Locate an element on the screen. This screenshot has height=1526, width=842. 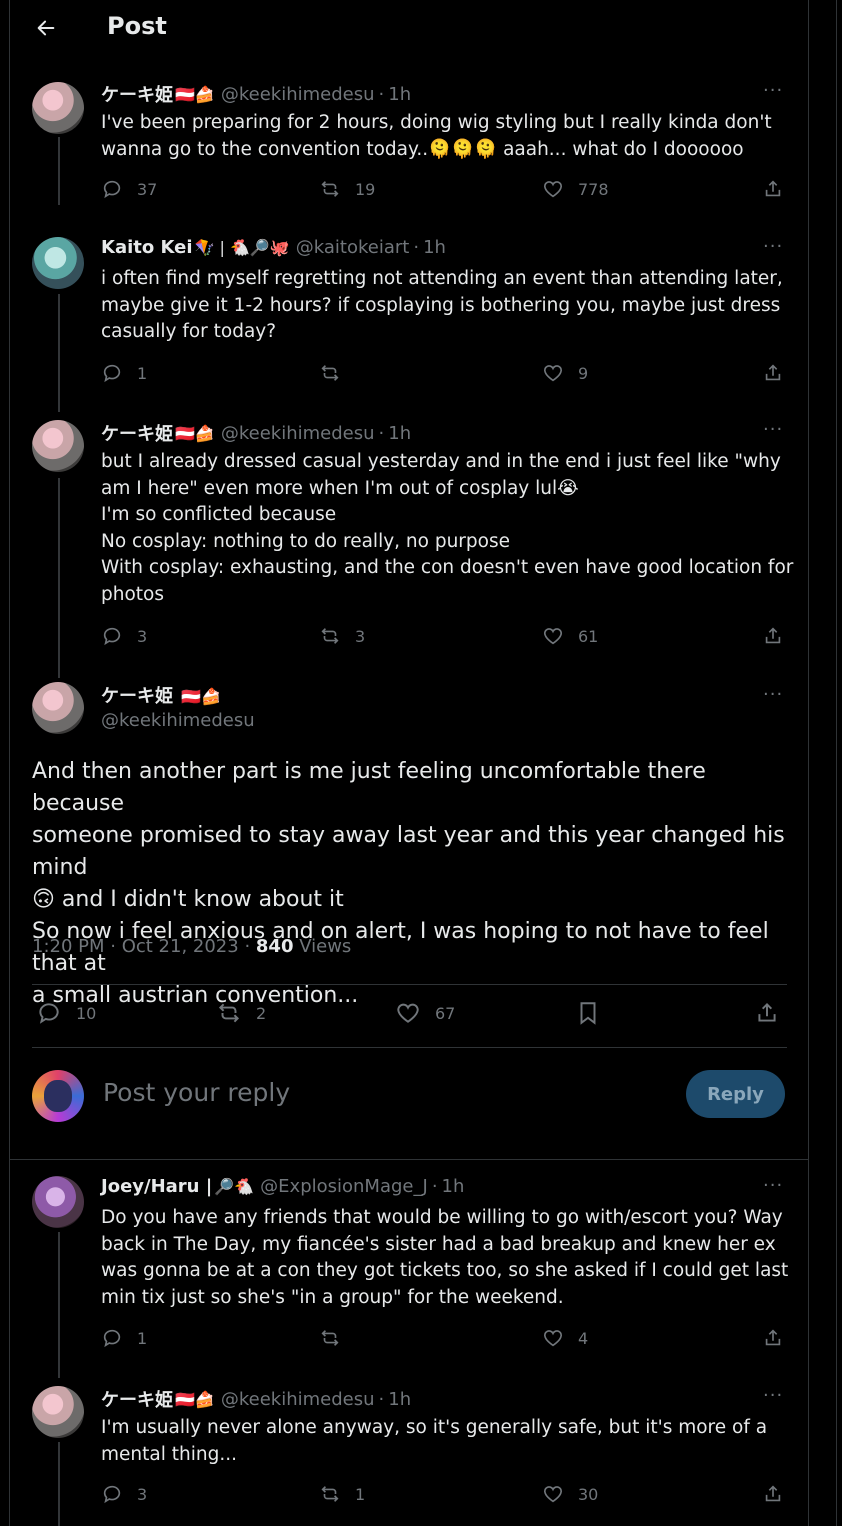
reply-count: 3 is located at coordinates (142, 636).